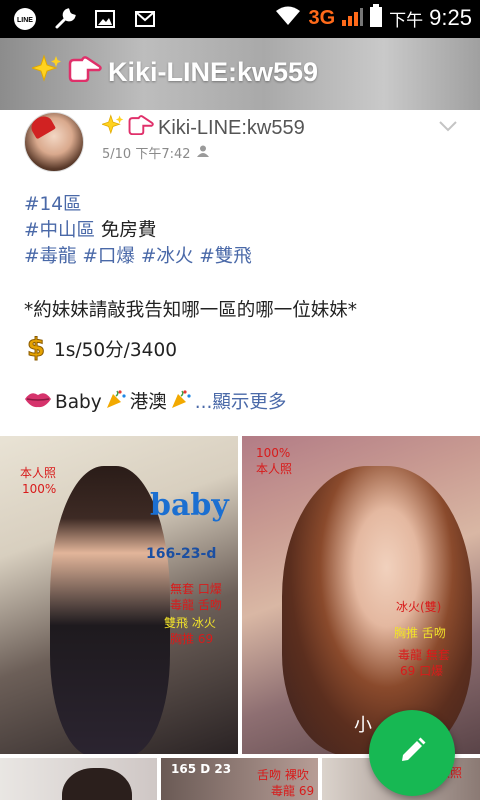  I want to click on hashtag-link: #口爆, so click(108, 256).